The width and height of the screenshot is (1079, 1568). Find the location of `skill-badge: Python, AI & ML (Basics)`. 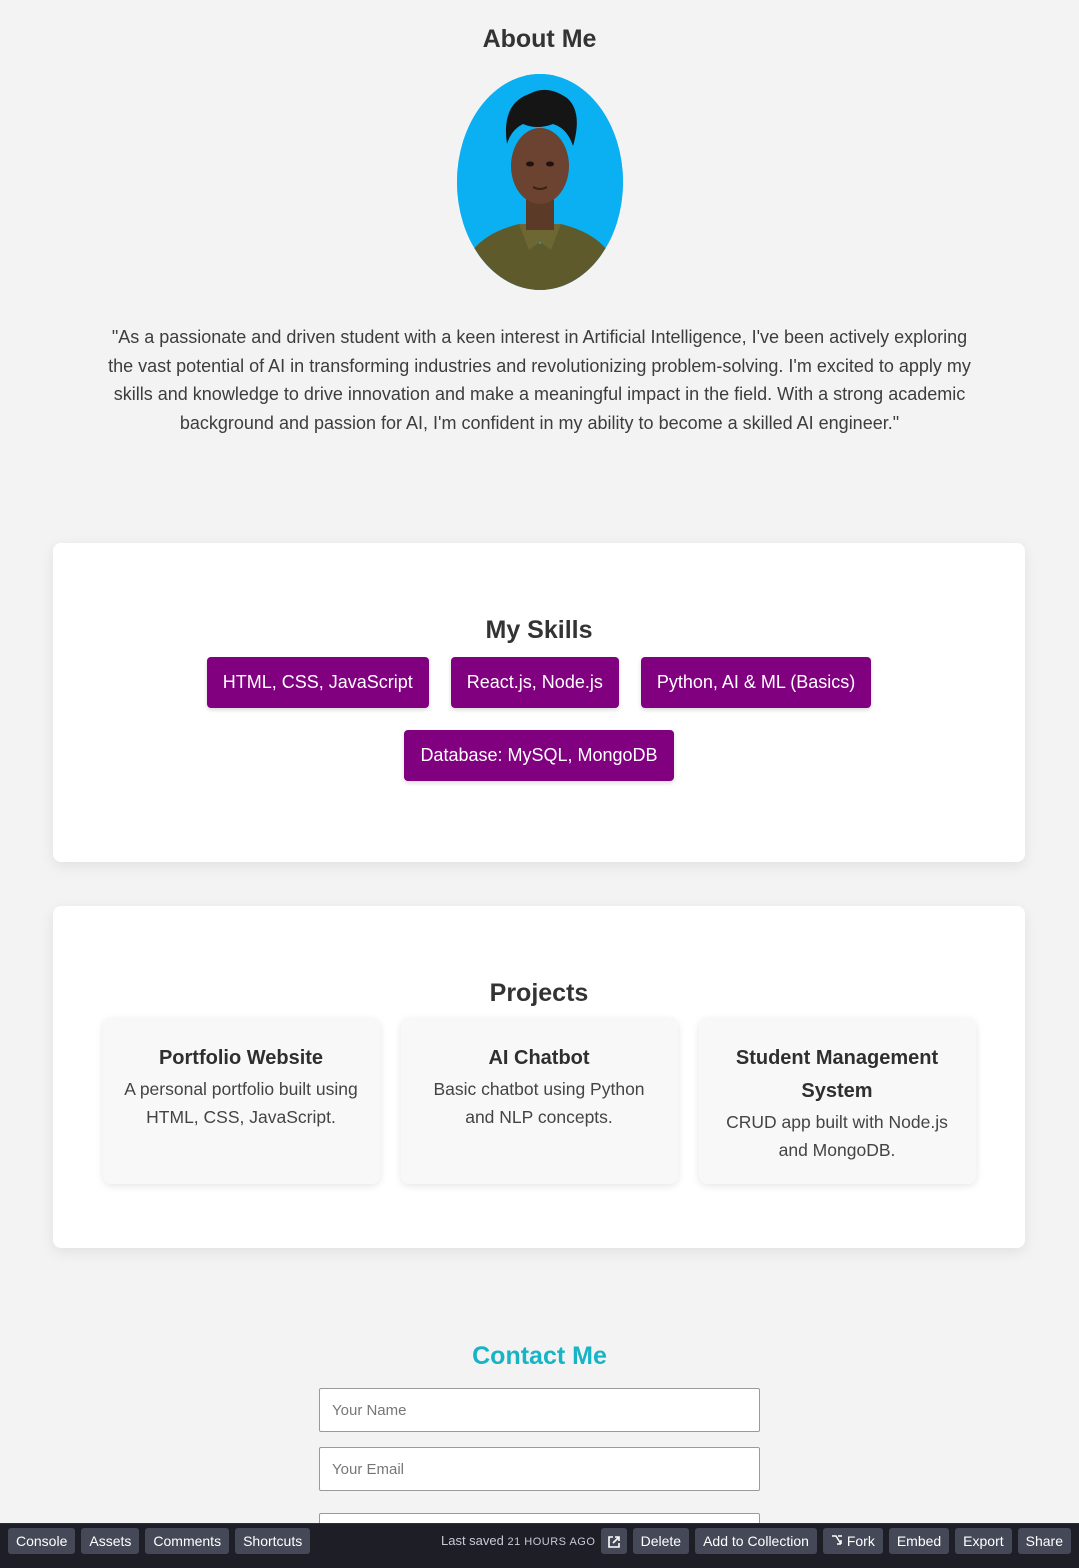

skill-badge: Python, AI & ML (Basics) is located at coordinates (756, 682).